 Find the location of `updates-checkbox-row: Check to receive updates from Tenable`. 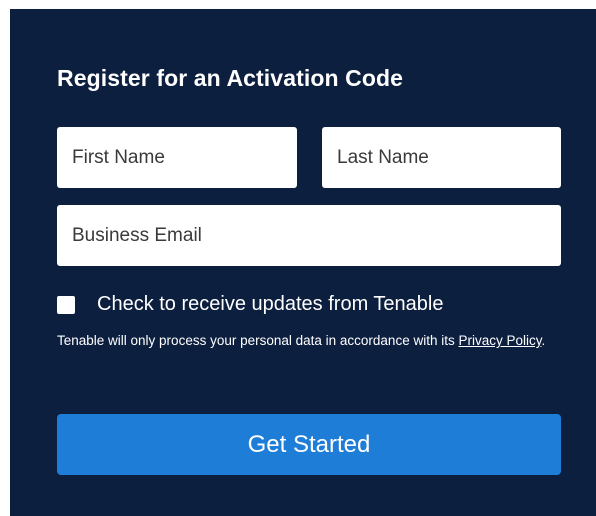

updates-checkbox-row: Check to receive updates from Tenable is located at coordinates (250, 304).